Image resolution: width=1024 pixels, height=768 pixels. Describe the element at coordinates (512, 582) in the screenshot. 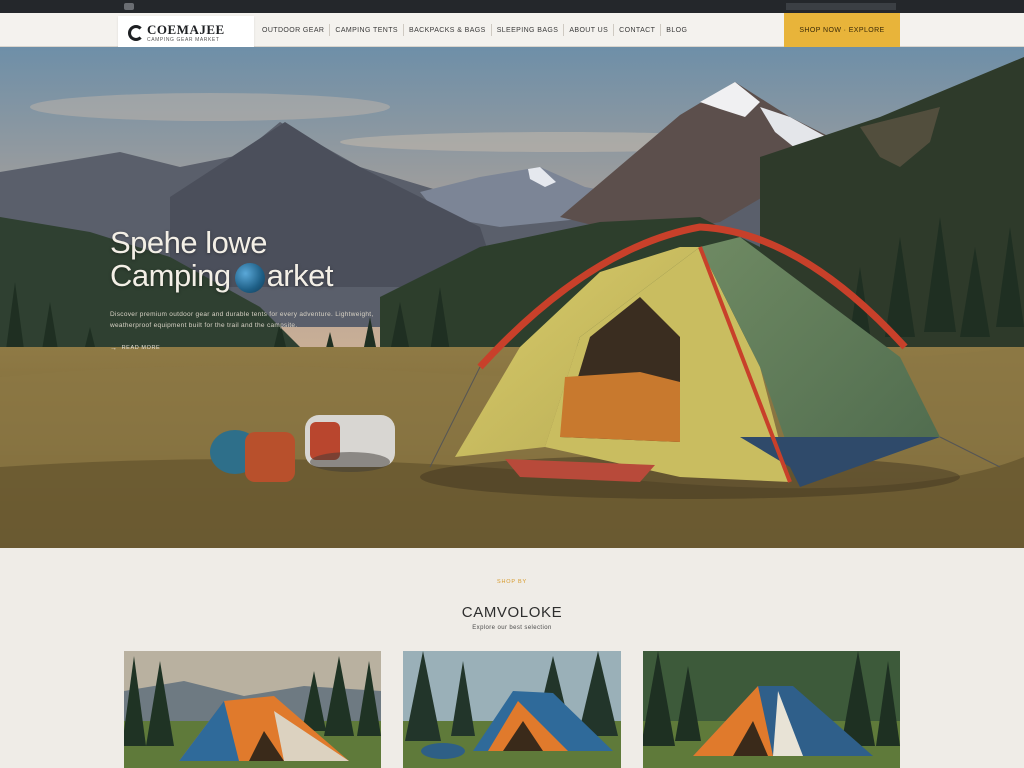

I see `section-kicker: SHOP BY` at that location.